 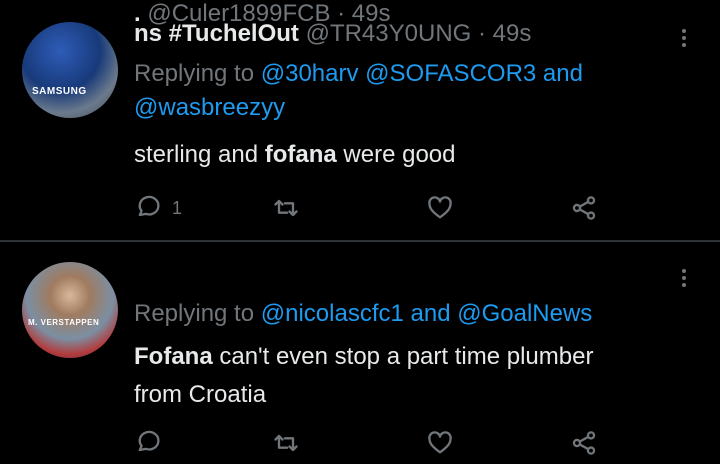 I want to click on reply-count: 1, so click(x=177, y=207).